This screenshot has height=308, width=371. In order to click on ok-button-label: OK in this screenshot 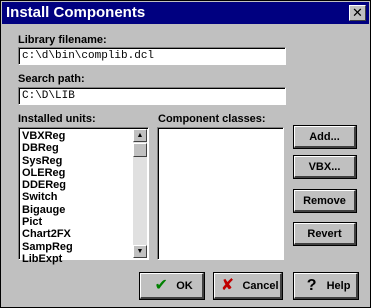, I will do `click(184, 286)`.